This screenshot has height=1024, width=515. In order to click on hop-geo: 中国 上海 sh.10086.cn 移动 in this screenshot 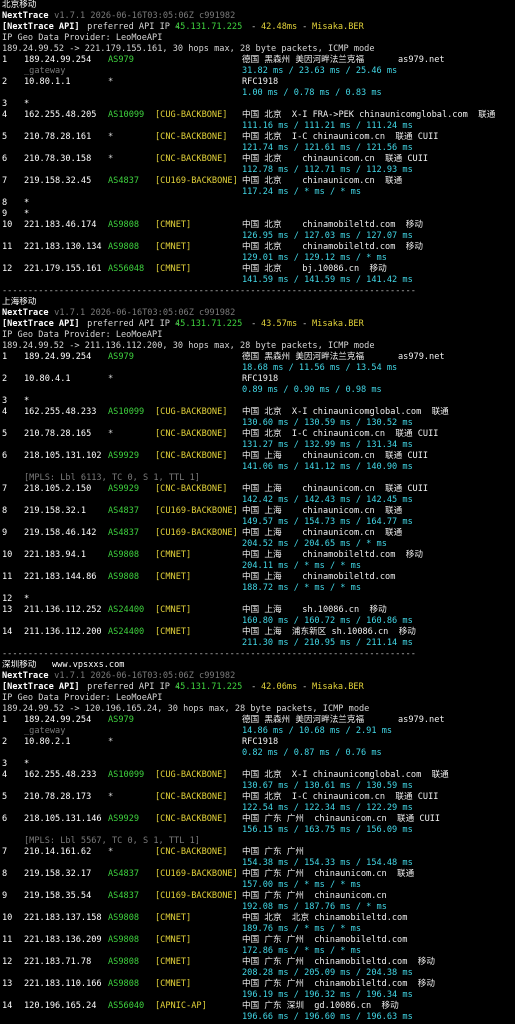, I will do `click(314, 610)`.